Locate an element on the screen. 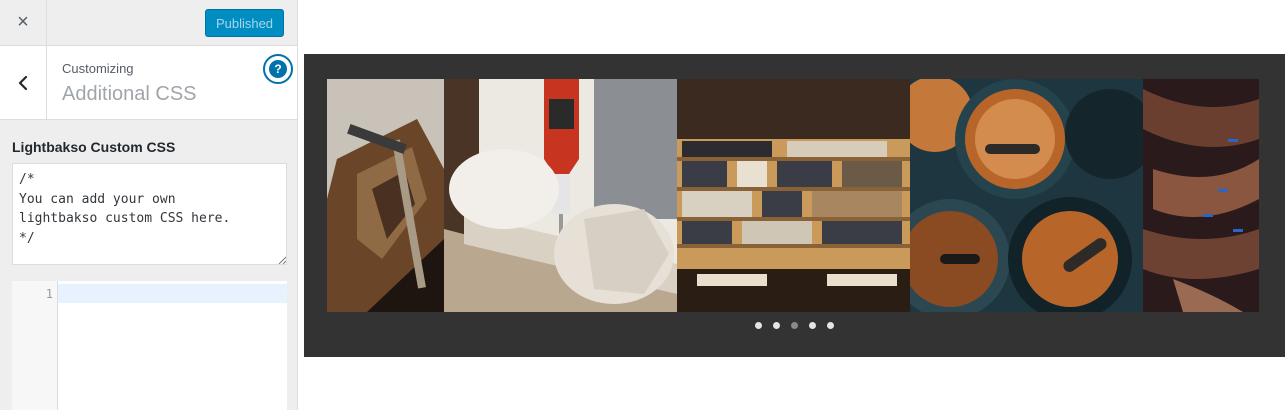 This screenshot has width=1285, height=410. chevron-left-icon is located at coordinates (23, 82).